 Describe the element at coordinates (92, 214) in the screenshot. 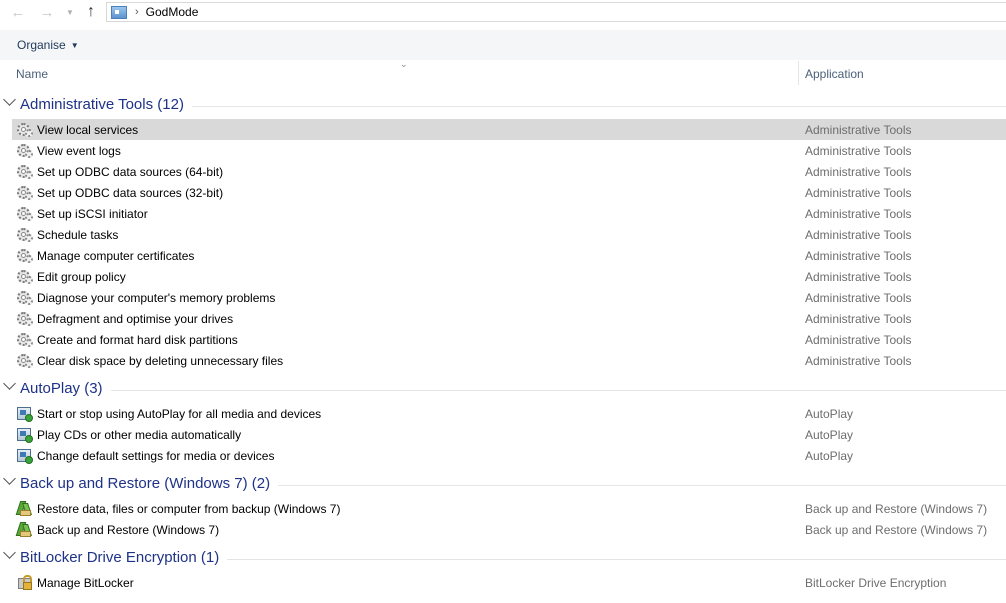

I see `item-label: Set up iSCSI initiator` at that location.